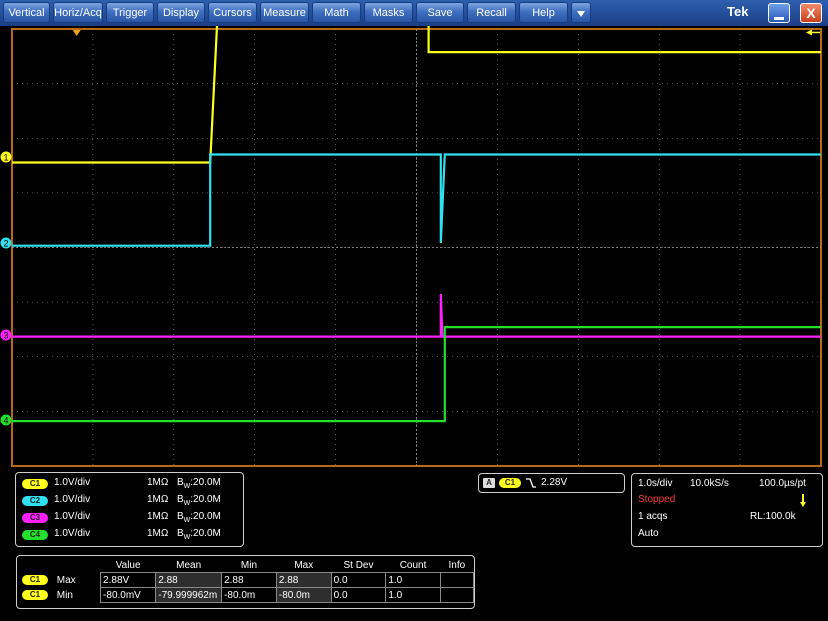 Image resolution: width=828 pixels, height=621 pixels. Describe the element at coordinates (189, 565) in the screenshot. I see `column-header: Mean` at that location.